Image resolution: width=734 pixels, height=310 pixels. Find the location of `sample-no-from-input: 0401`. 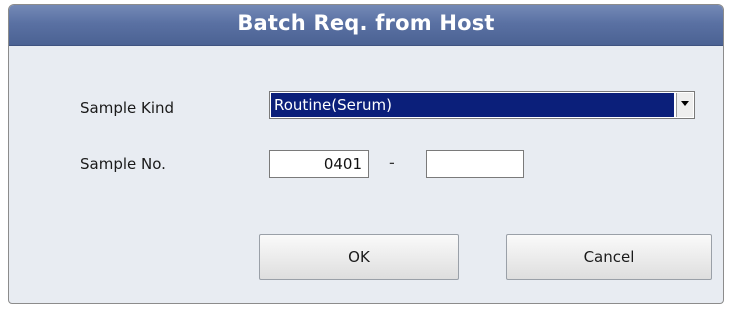

sample-no-from-input: 0401 is located at coordinates (319, 164).